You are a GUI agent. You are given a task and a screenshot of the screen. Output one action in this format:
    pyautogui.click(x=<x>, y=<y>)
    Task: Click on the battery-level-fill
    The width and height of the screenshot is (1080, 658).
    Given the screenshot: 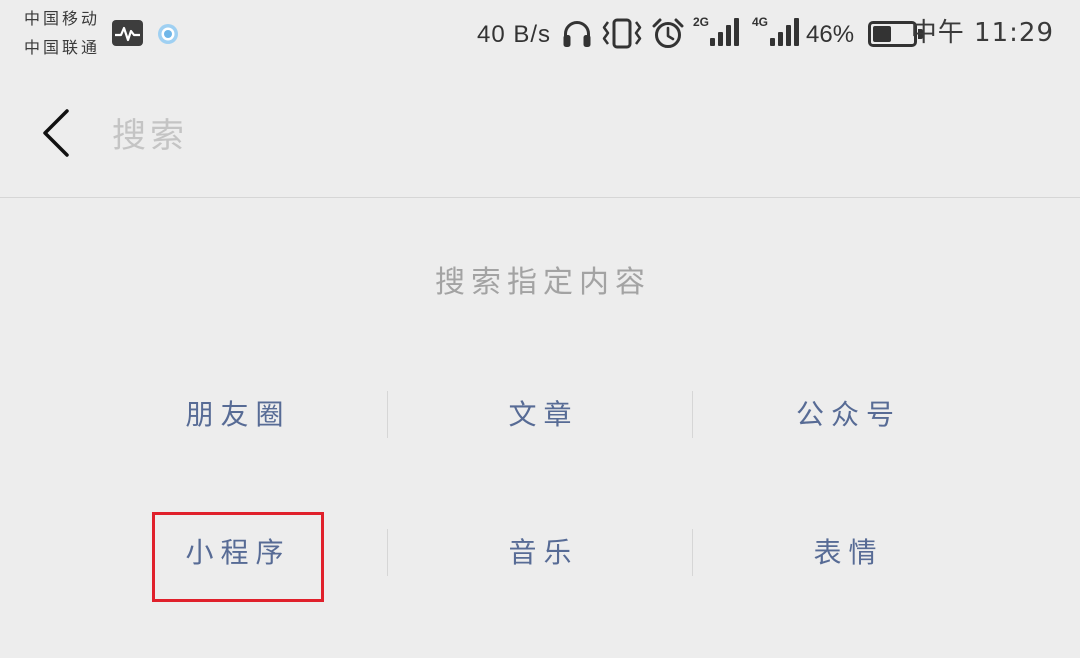 What is the action you would take?
    pyautogui.click(x=882, y=34)
    